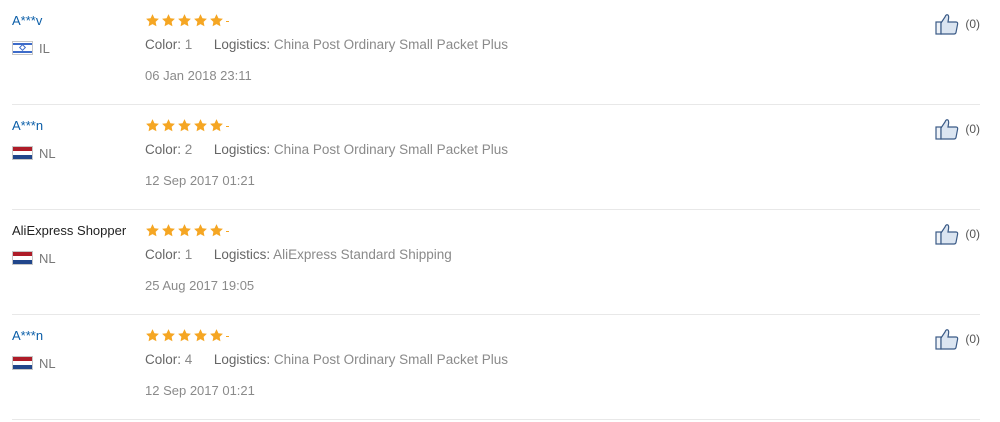  Describe the element at coordinates (188, 149) in the screenshot. I see `color-value: 2` at that location.